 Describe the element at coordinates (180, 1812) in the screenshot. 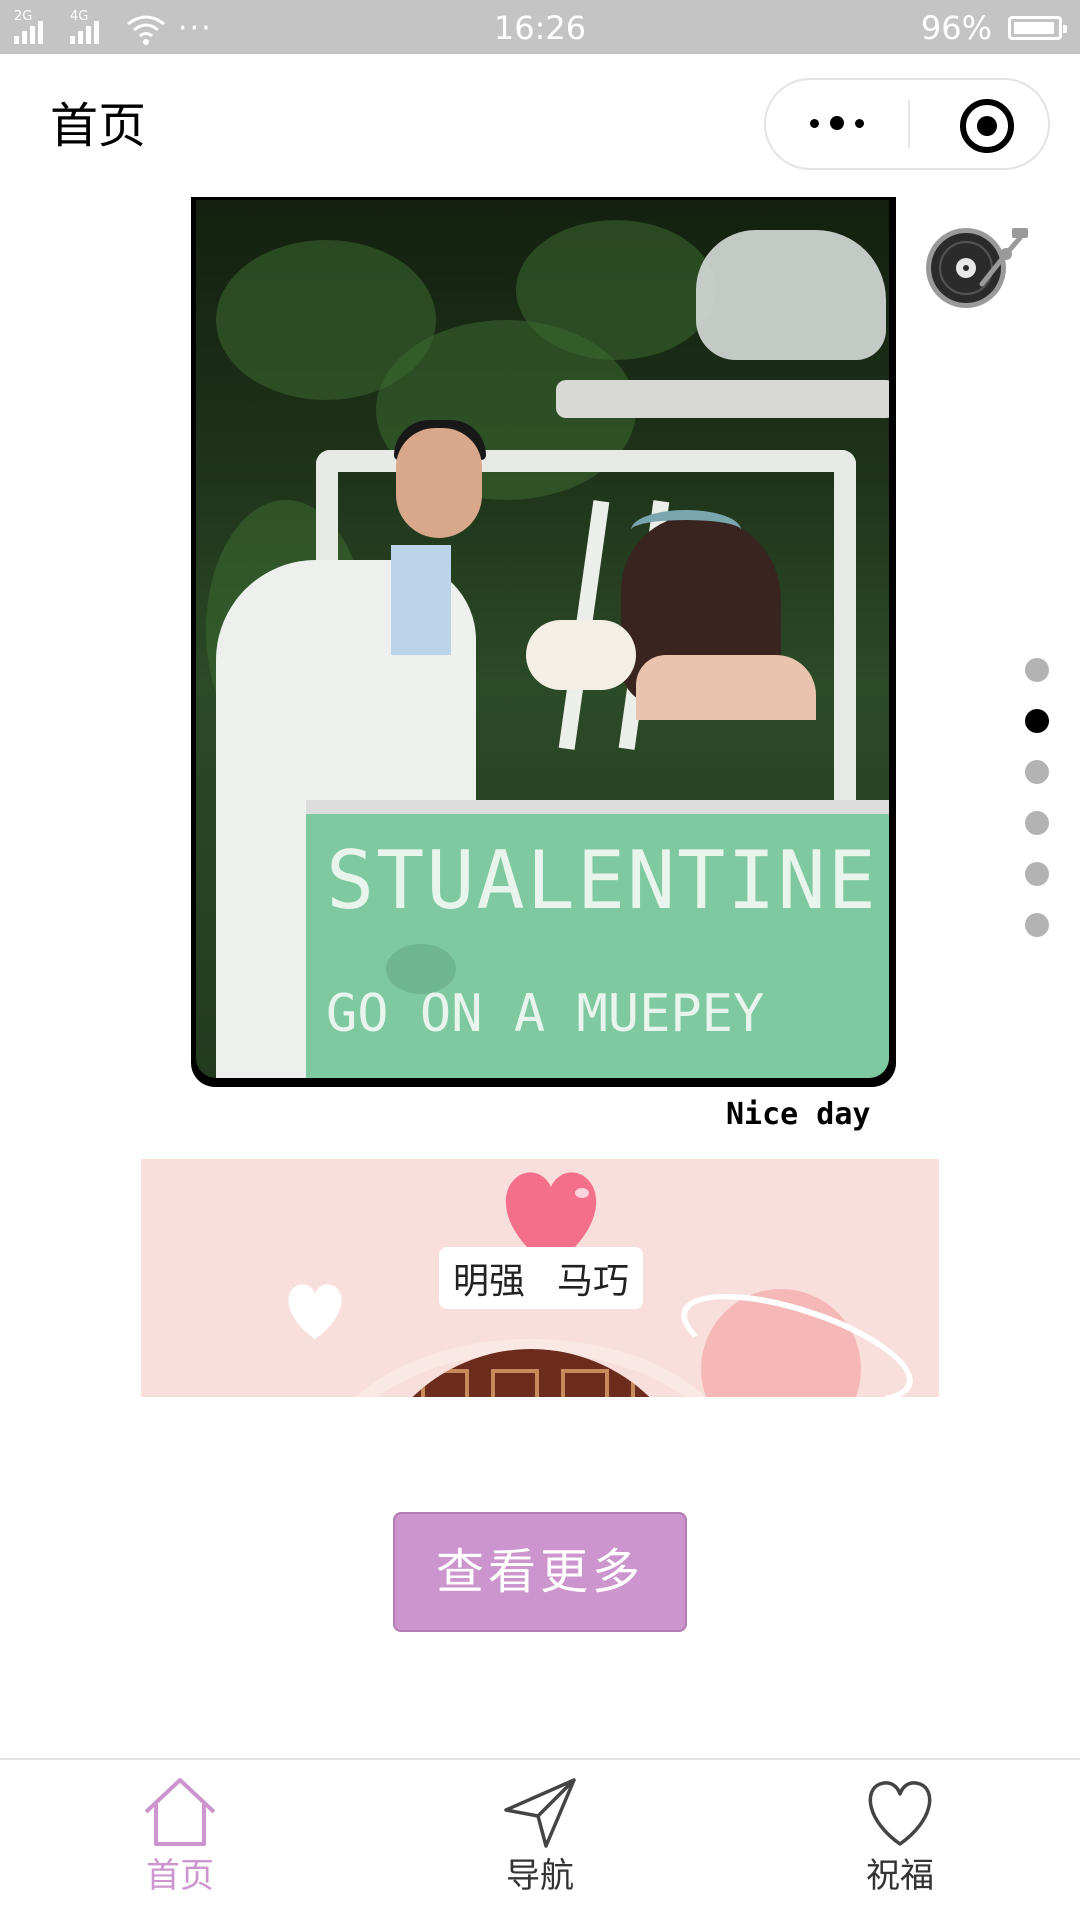

I see `home-icon` at that location.